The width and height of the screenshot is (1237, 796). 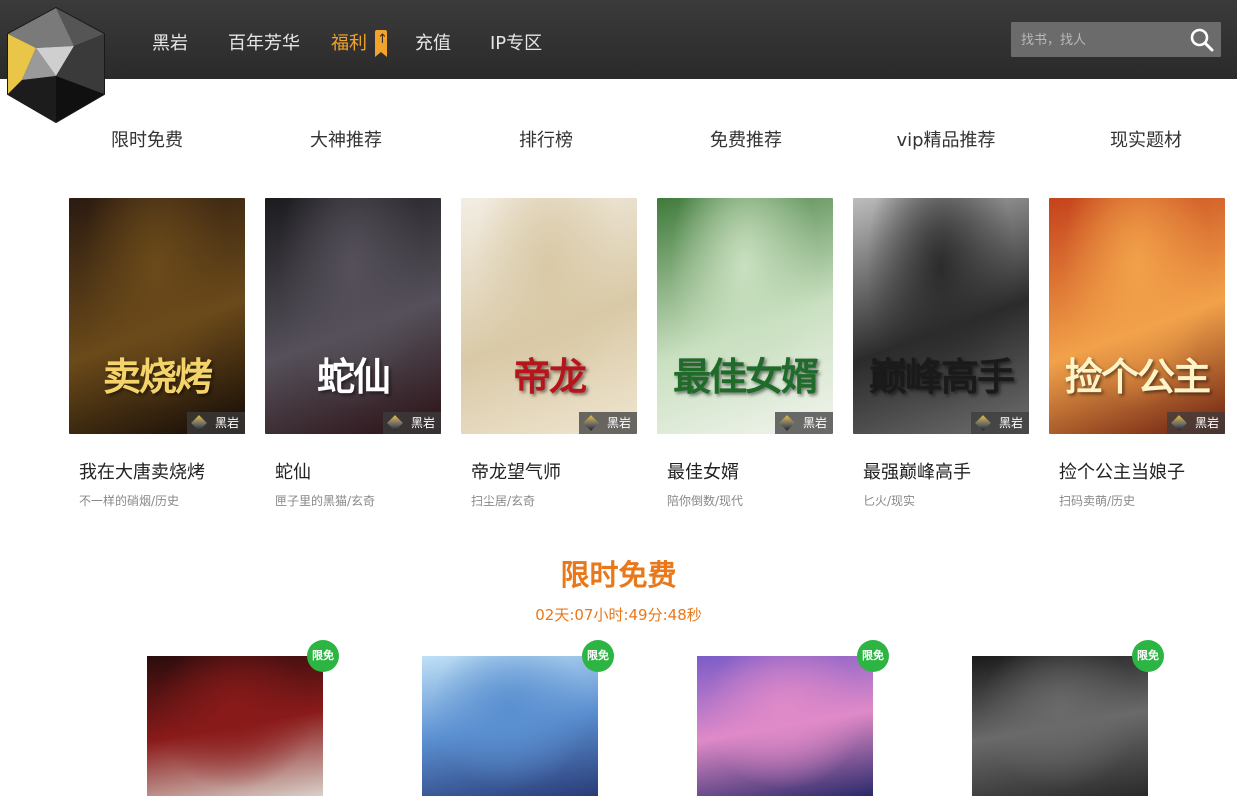 I want to click on book-title: 最强巅峰高手, so click(x=941, y=471).